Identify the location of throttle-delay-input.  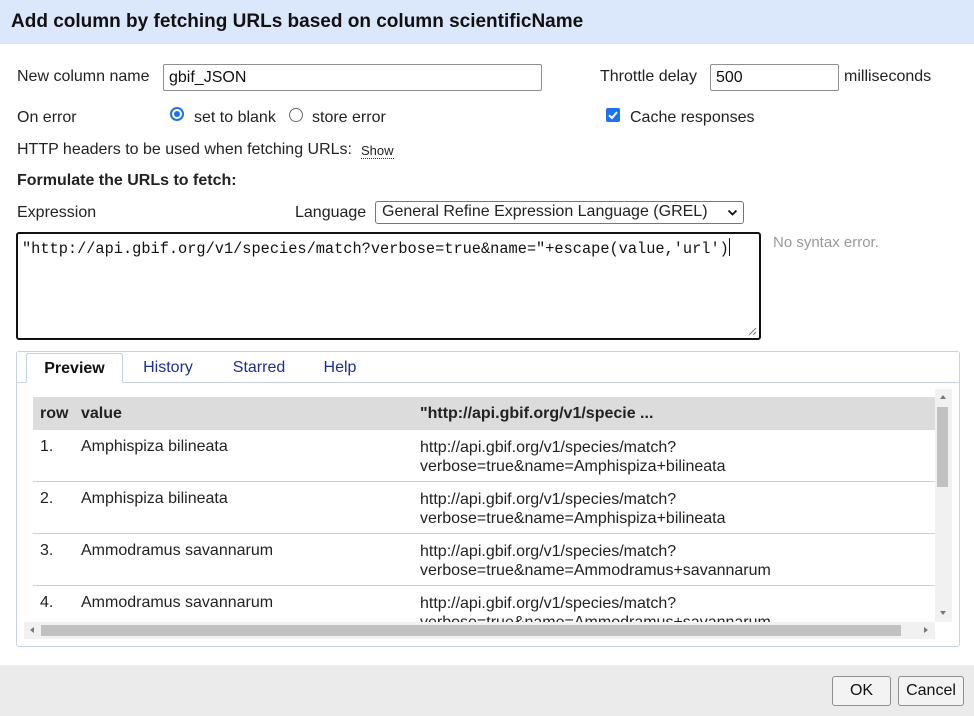
(774, 77).